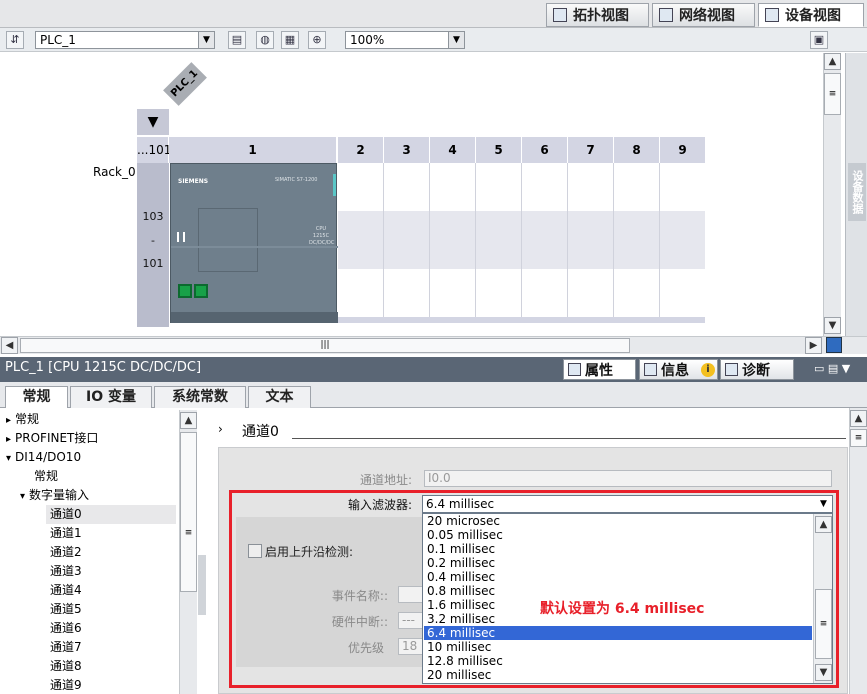  I want to click on tab-label: 属性, so click(599, 370).